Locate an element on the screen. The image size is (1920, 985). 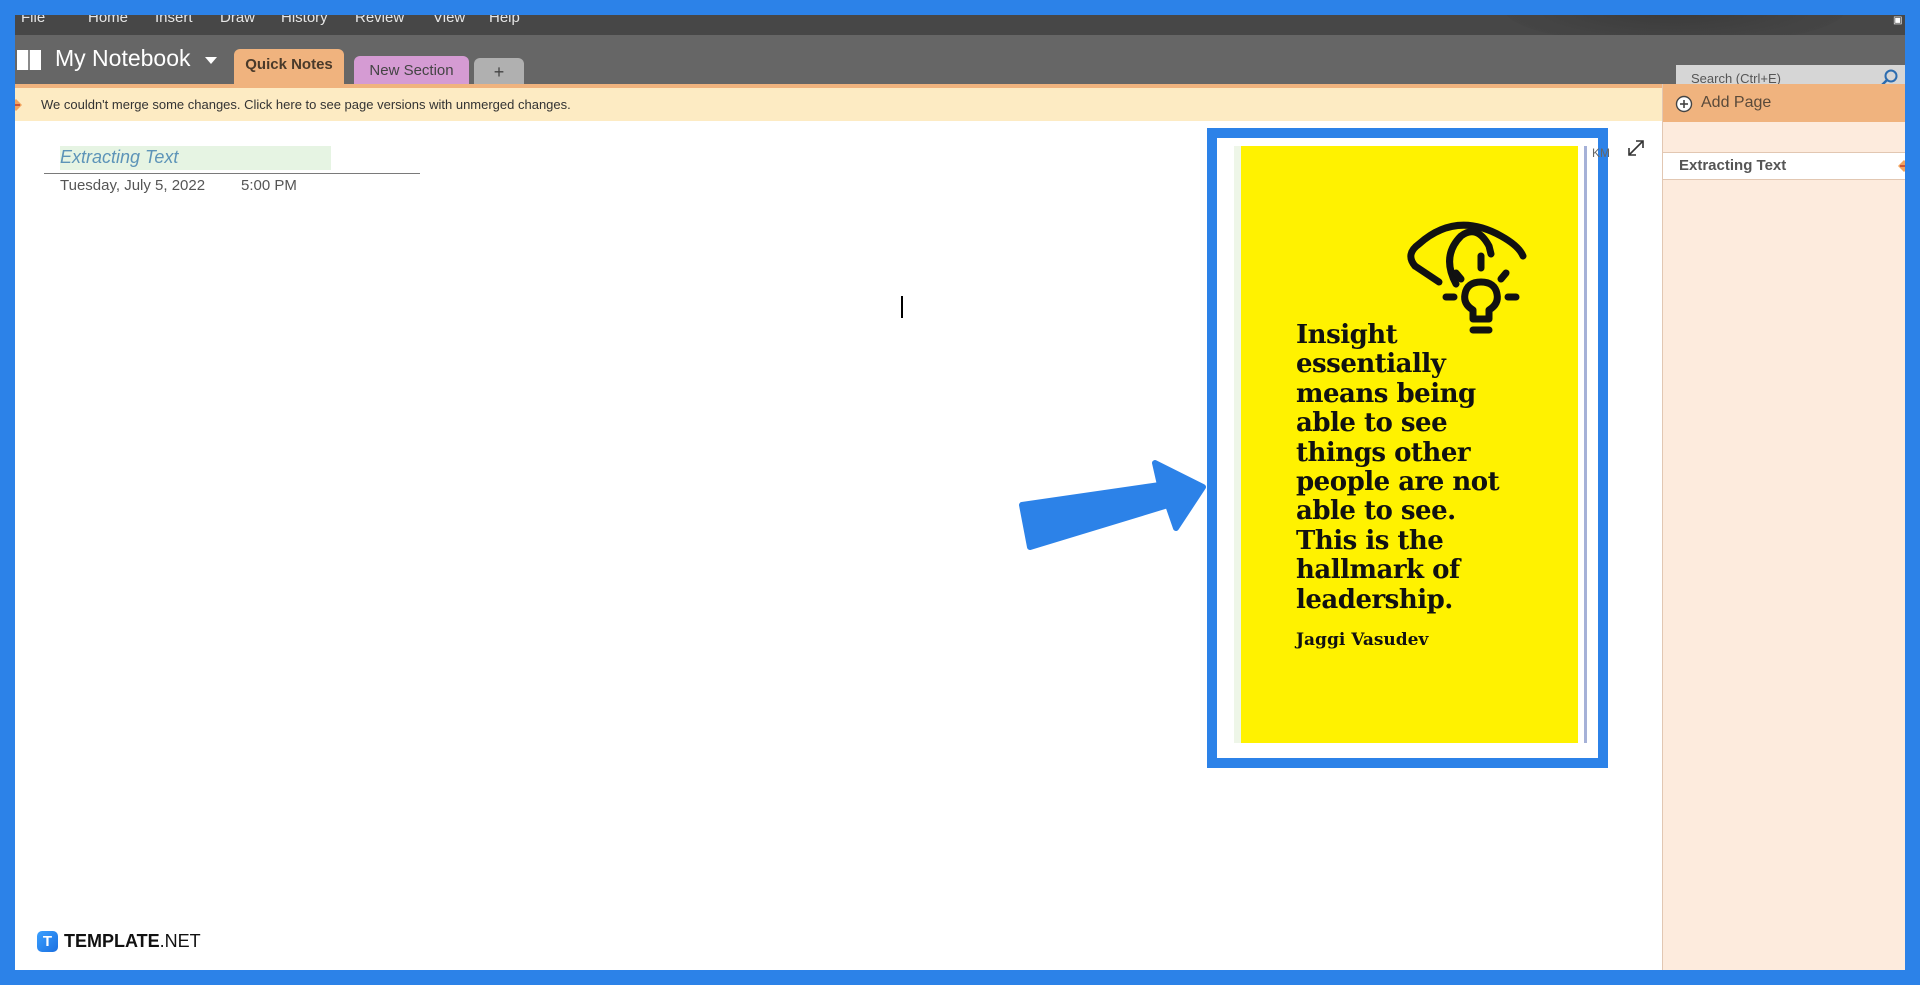
quote-line: able to see. is located at coordinates (1376, 511).